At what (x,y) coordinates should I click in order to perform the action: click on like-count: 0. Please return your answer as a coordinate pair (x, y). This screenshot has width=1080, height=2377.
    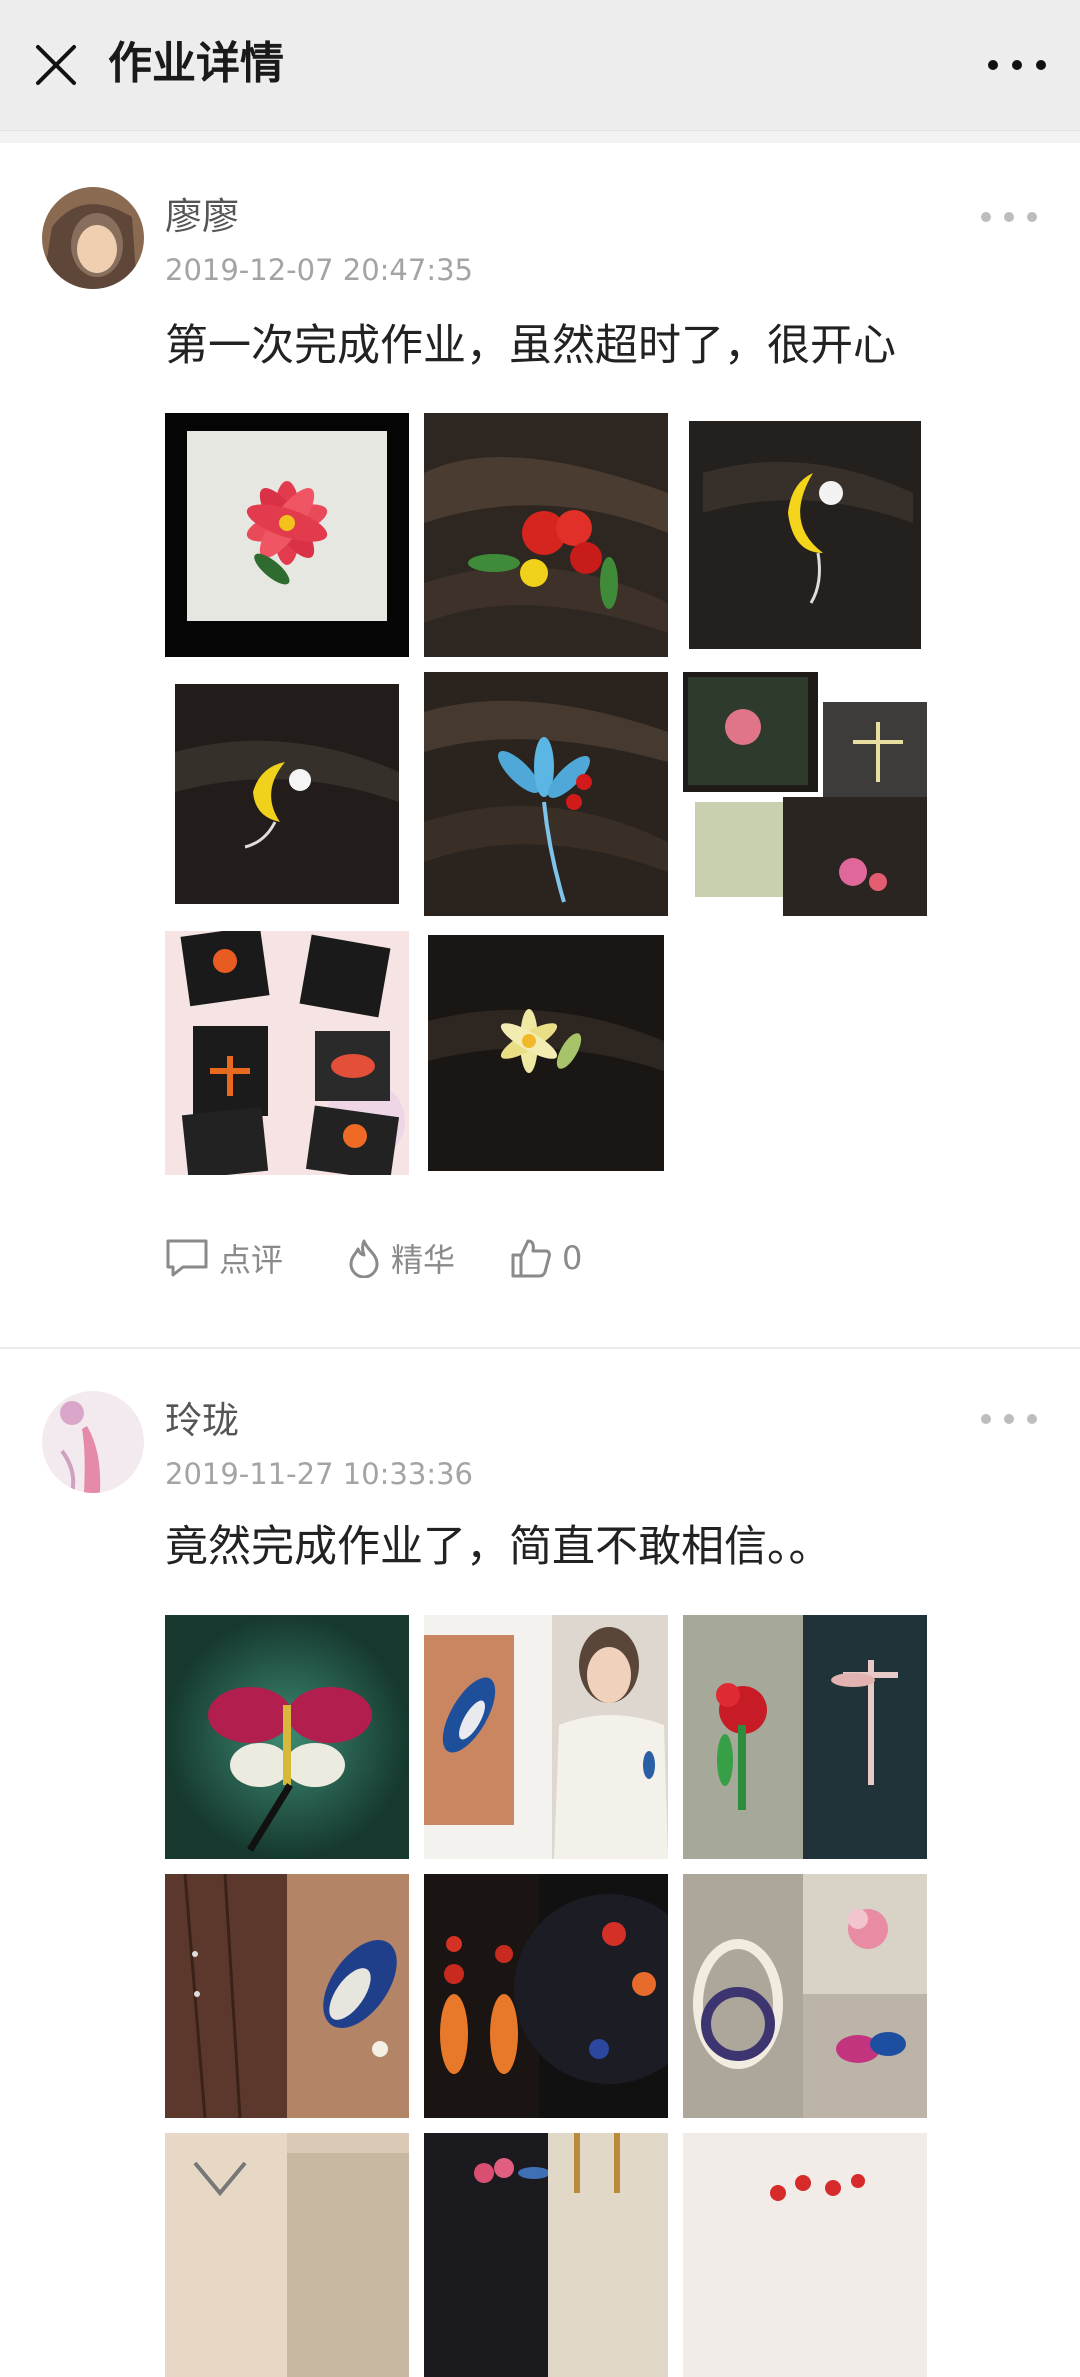
    Looking at the image, I should click on (572, 1258).